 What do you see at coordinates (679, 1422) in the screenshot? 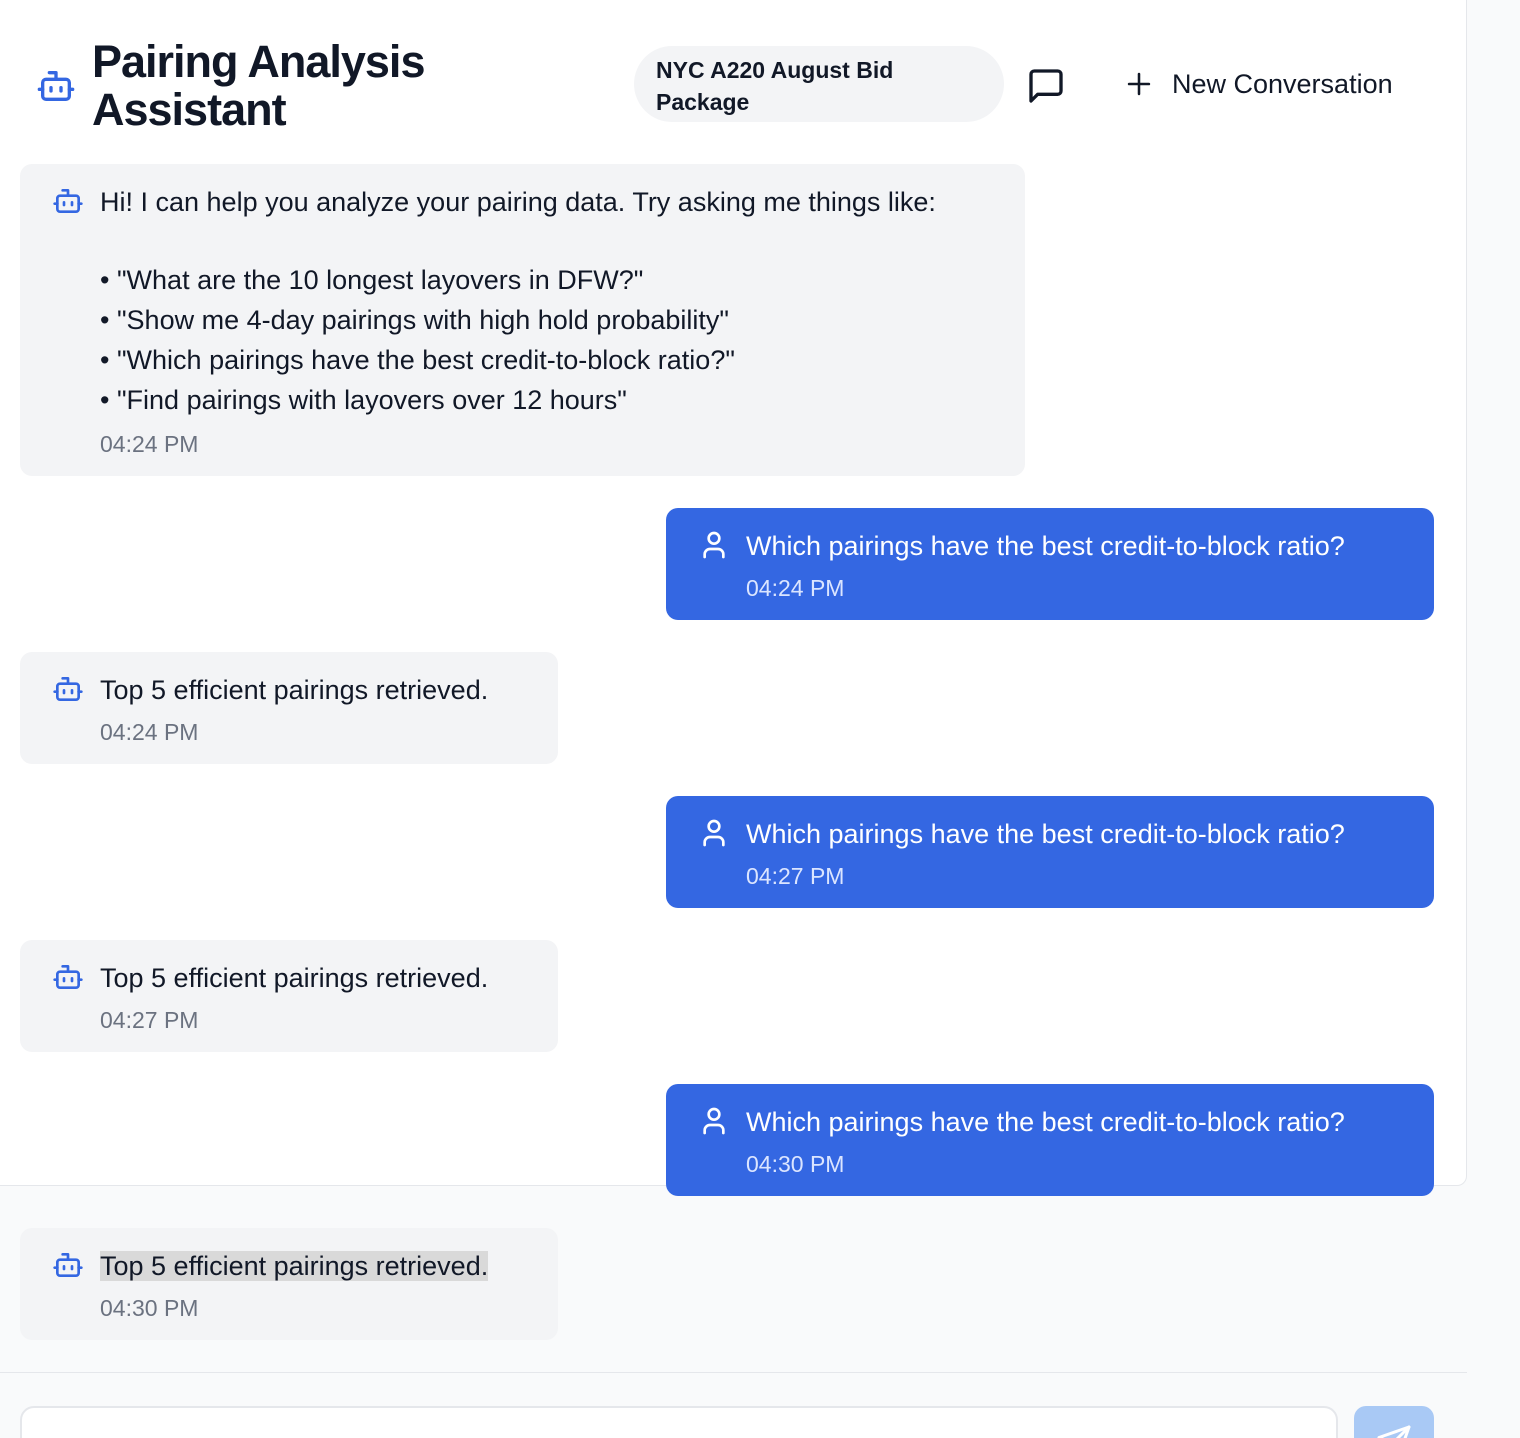
I see `message-input` at bounding box center [679, 1422].